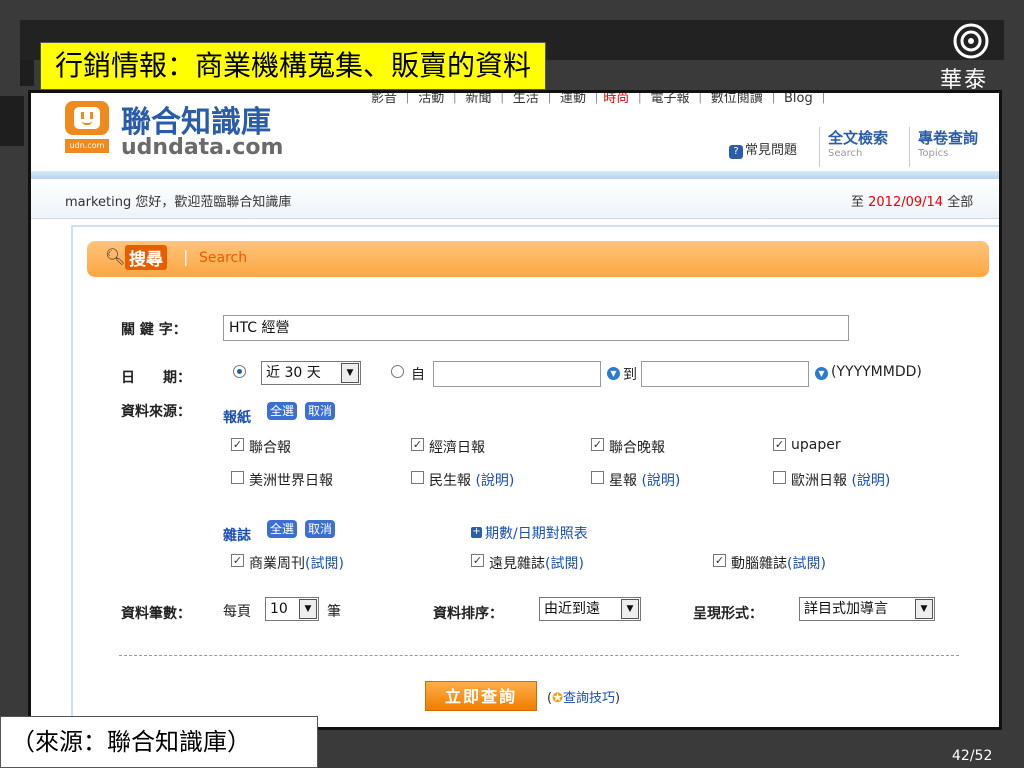 The width and height of the screenshot is (1024, 768). Describe the element at coordinates (237, 477) in the screenshot. I see `checkbox-world-journal` at that location.